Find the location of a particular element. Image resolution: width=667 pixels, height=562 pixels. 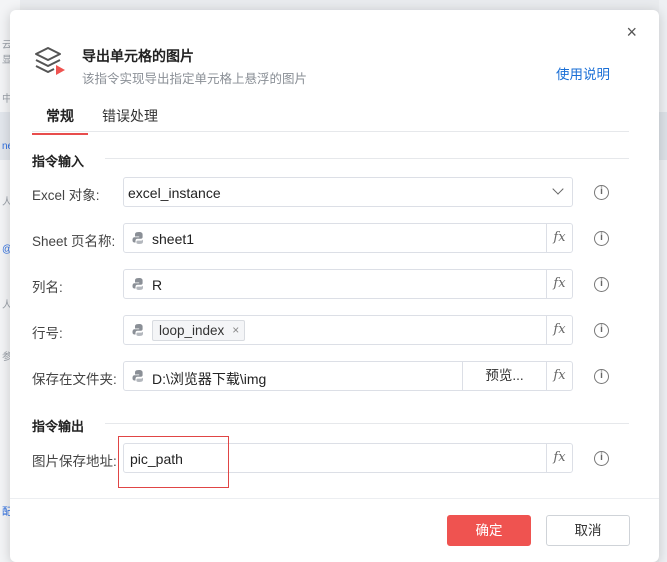

section-title-output: 指令输出 is located at coordinates (58, 426).